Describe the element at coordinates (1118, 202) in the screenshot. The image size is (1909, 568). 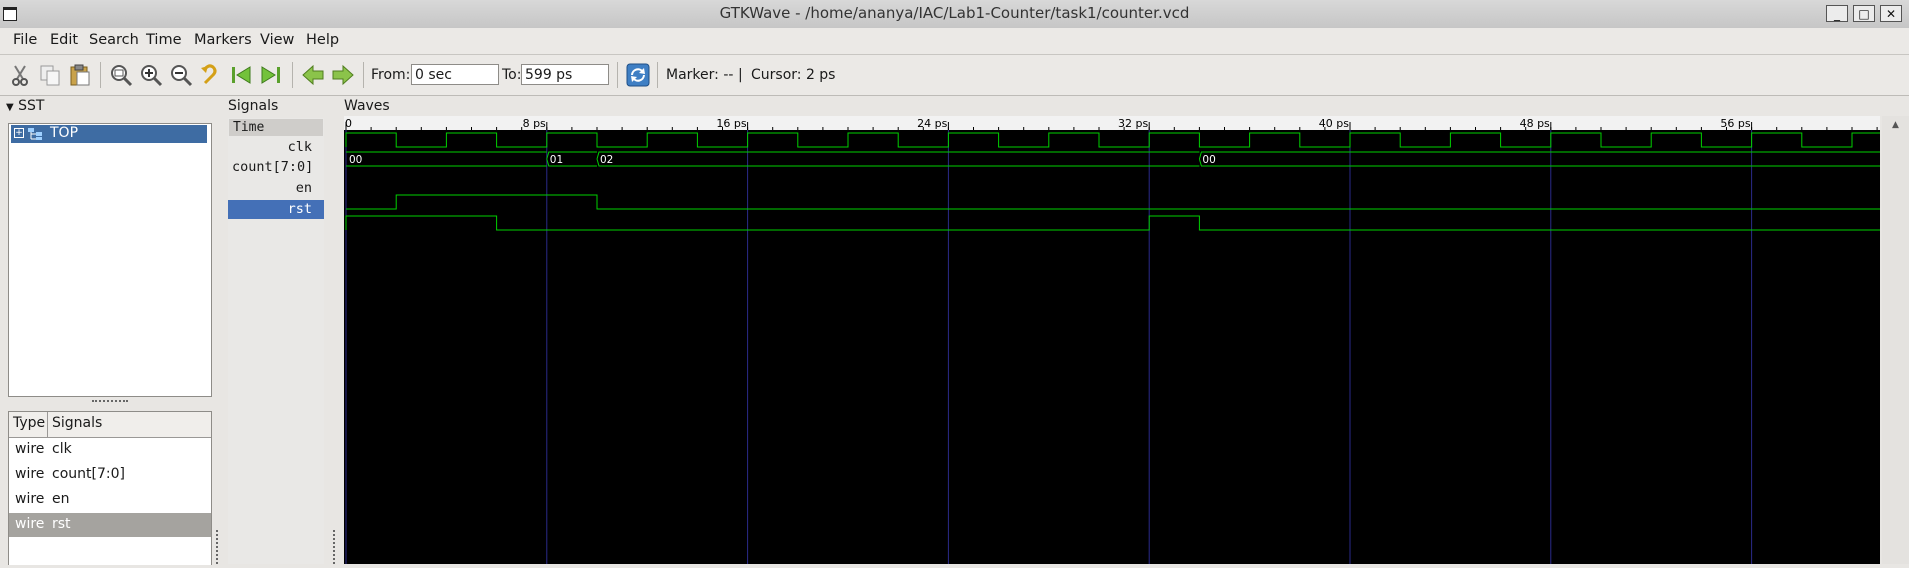
I see `en-trace` at that location.